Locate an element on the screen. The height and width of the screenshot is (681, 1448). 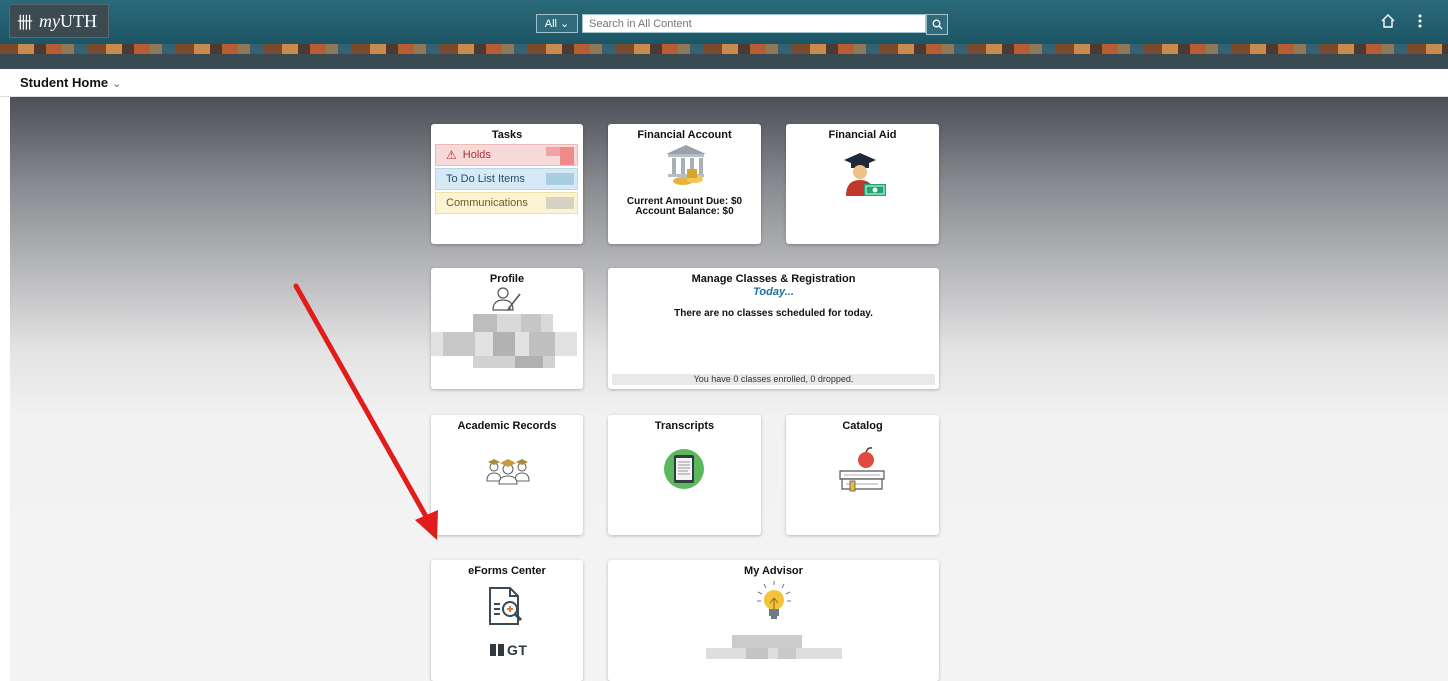
document-search-icon is located at coordinates (506, 606).